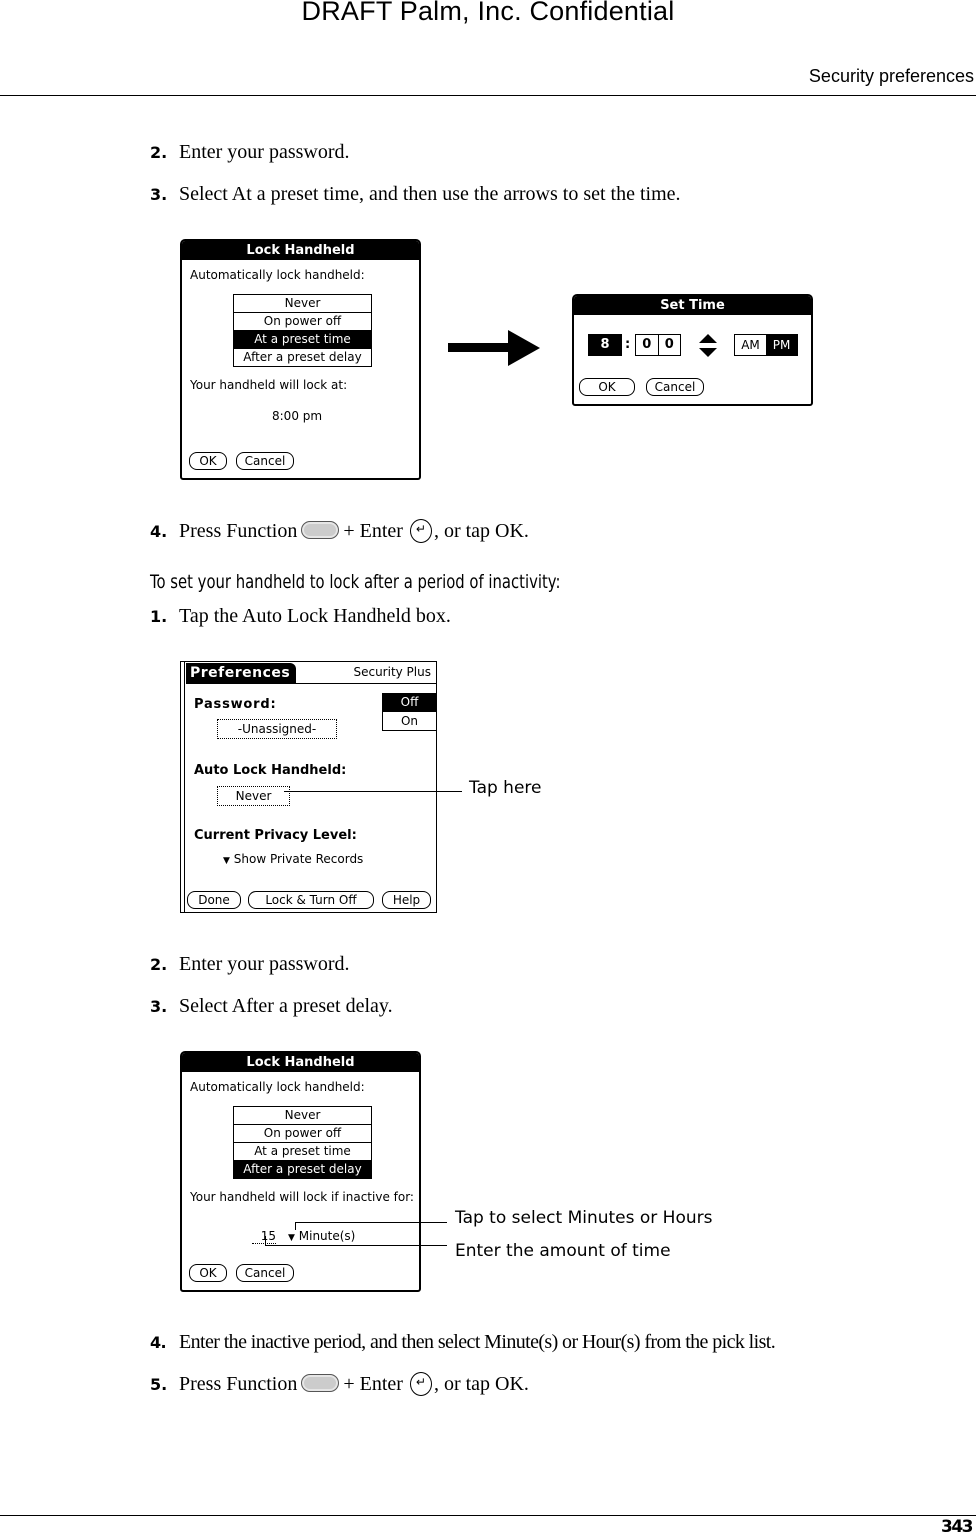  What do you see at coordinates (356, 1245) in the screenshot?
I see `callout-leader-amount` at bounding box center [356, 1245].